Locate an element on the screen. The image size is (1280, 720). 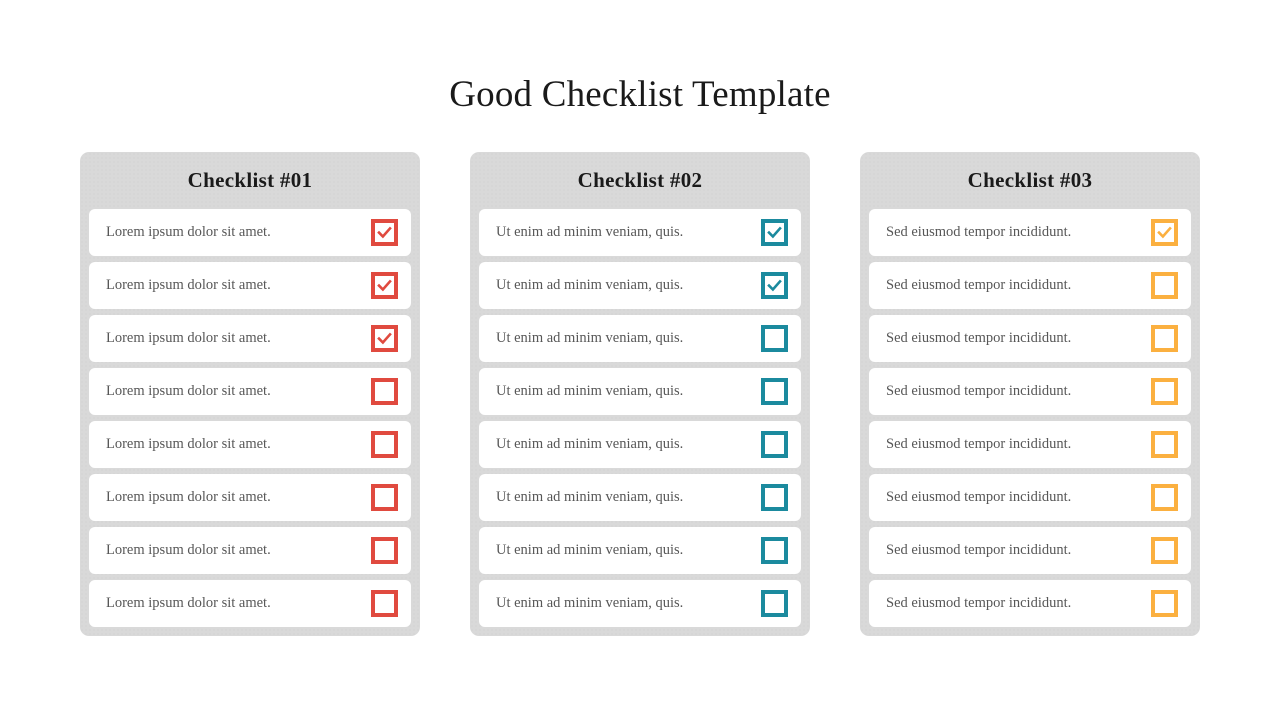
checklist-header-1: Checklist #01 is located at coordinates (250, 180).